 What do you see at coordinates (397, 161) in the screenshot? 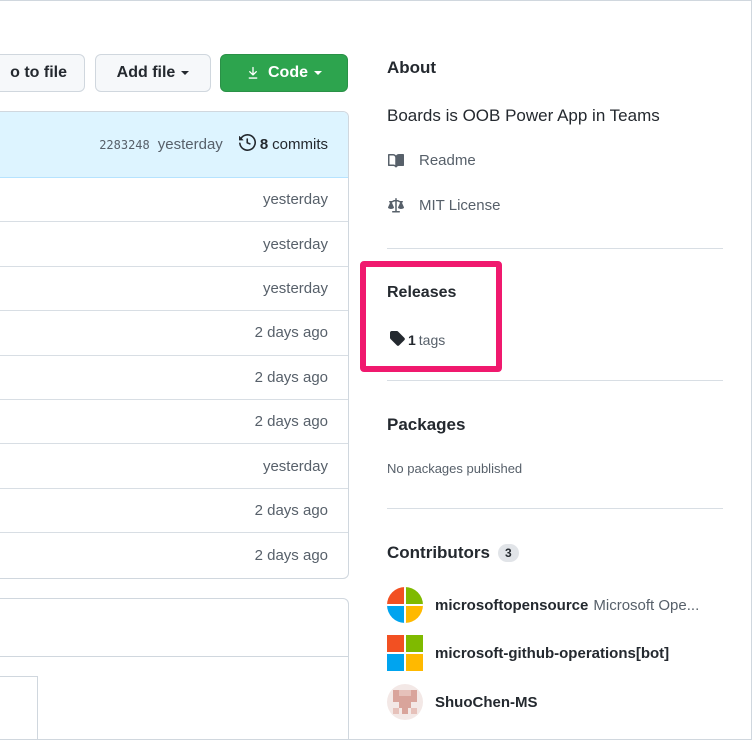
I see `book-icon` at bounding box center [397, 161].